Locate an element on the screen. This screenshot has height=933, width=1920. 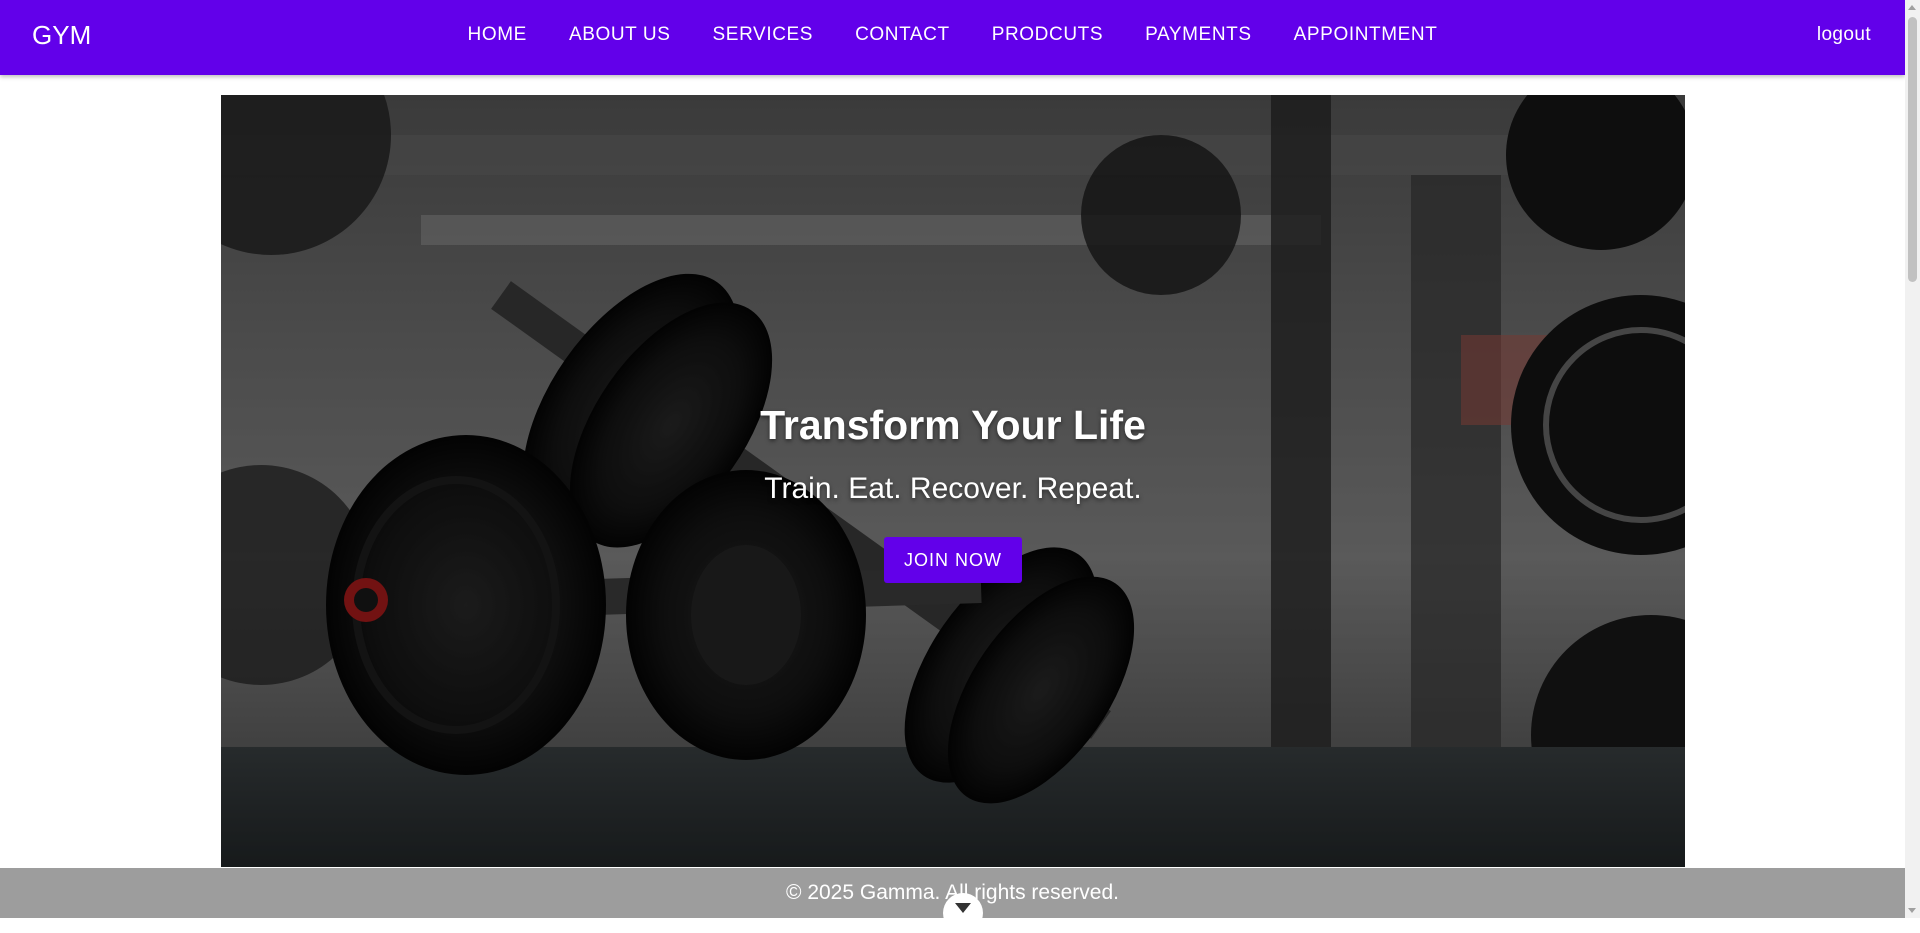
nav-link-appointment: APPOINTMENT is located at coordinates (1366, 35).